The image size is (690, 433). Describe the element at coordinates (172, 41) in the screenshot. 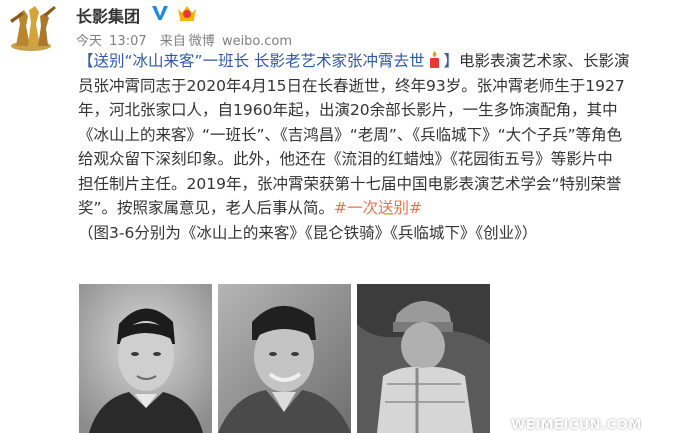

I see `source-prefix: 来自` at that location.